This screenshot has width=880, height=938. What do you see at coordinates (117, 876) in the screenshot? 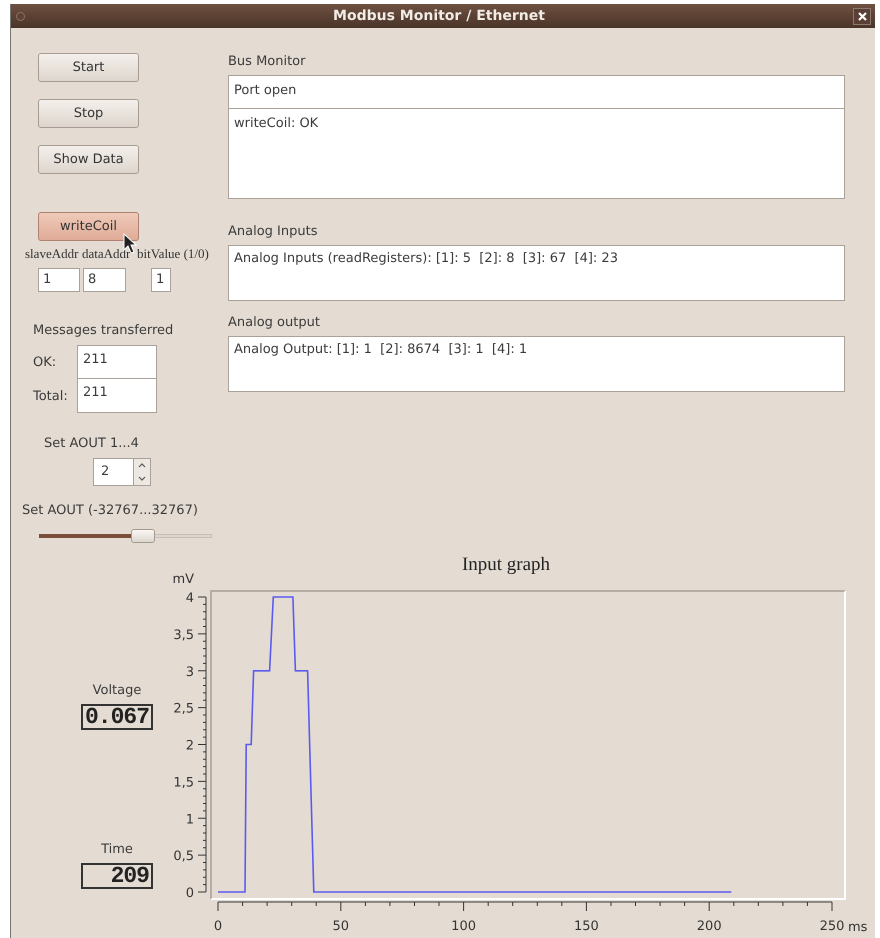
I see `lcd-display: 209` at bounding box center [117, 876].